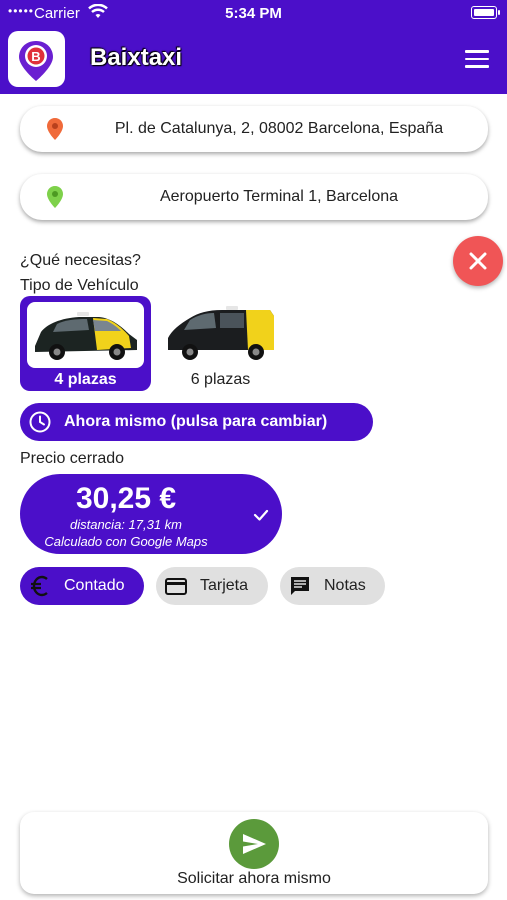  I want to click on check-icon, so click(261, 515).